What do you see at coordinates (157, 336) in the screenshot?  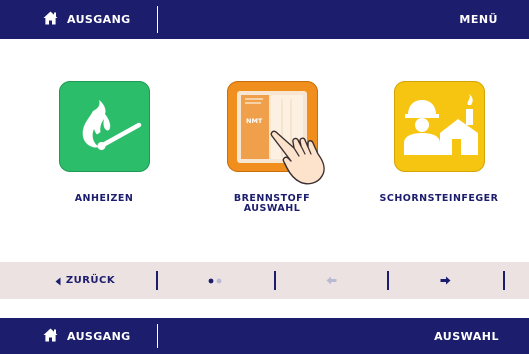 I see `footer-divider` at bounding box center [157, 336].